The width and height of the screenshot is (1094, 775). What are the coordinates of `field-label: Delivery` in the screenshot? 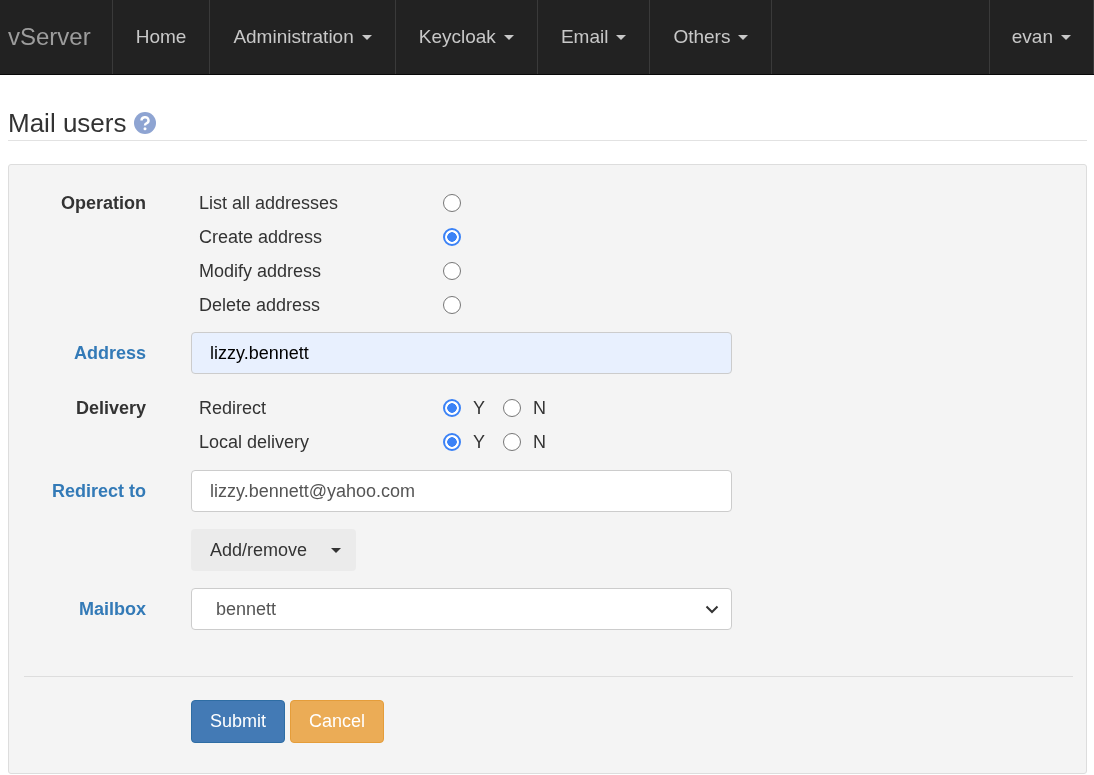 It's located at (110, 408).